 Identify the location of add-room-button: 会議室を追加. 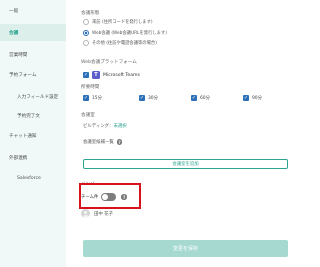
(185, 164).